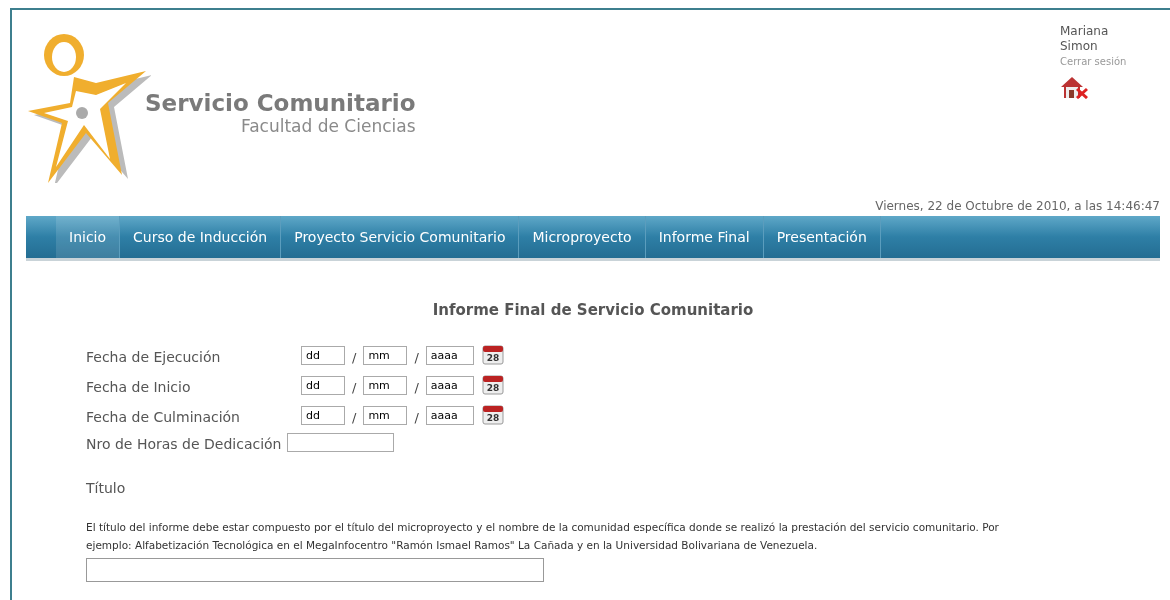  I want to click on house-logout-icon, so click(1074, 87).